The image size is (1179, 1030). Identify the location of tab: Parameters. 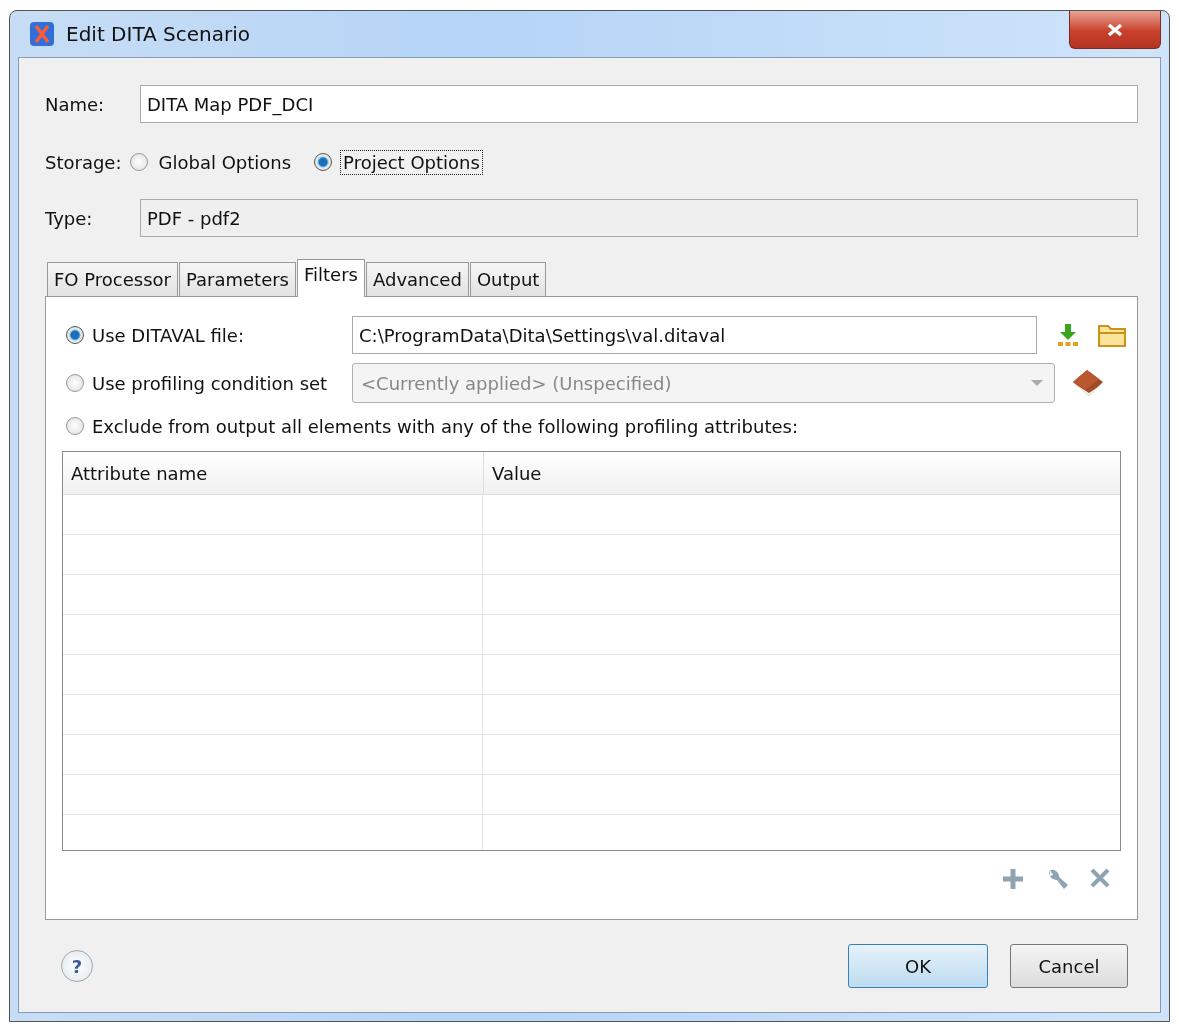
(237, 279).